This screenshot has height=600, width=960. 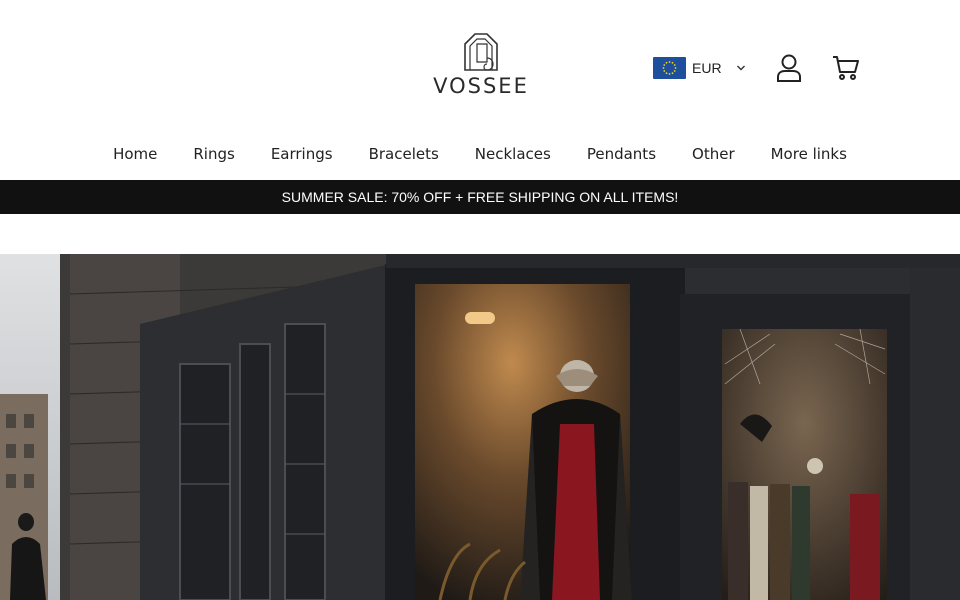 I want to click on nav-item-pendants: Pendants, so click(x=621, y=154).